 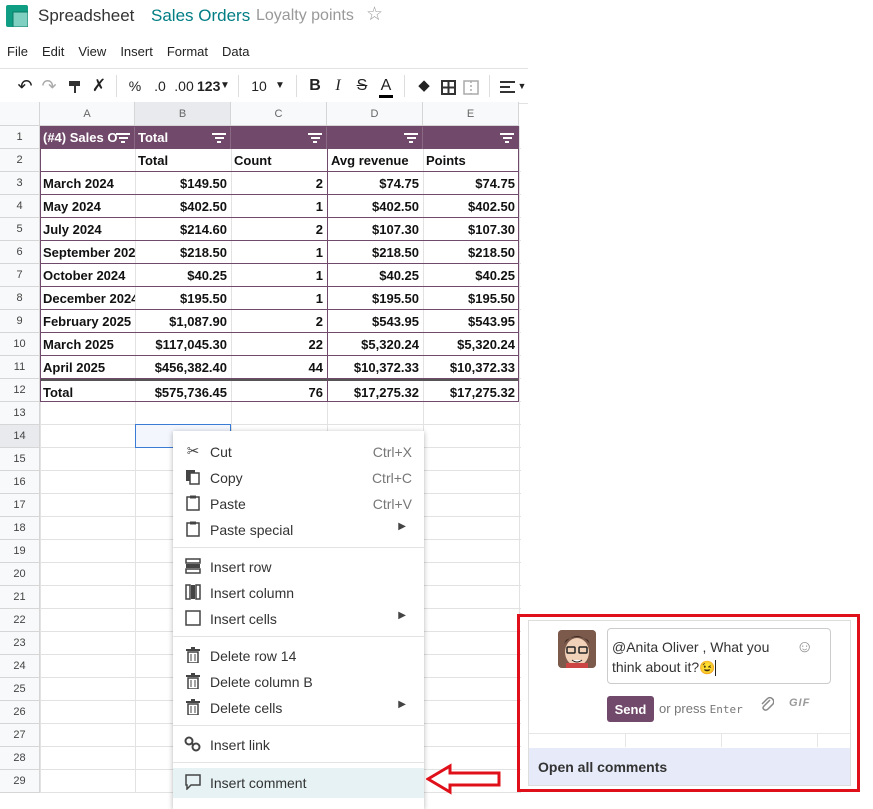 What do you see at coordinates (183, 344) in the screenshot?
I see `pivot-value-cell: $117,045.30` at bounding box center [183, 344].